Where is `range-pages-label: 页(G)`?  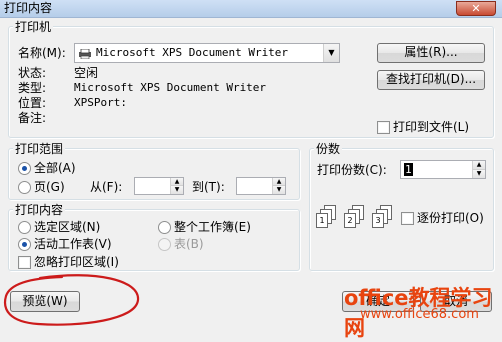
range-pages-label: 页(G) is located at coordinates (49, 187).